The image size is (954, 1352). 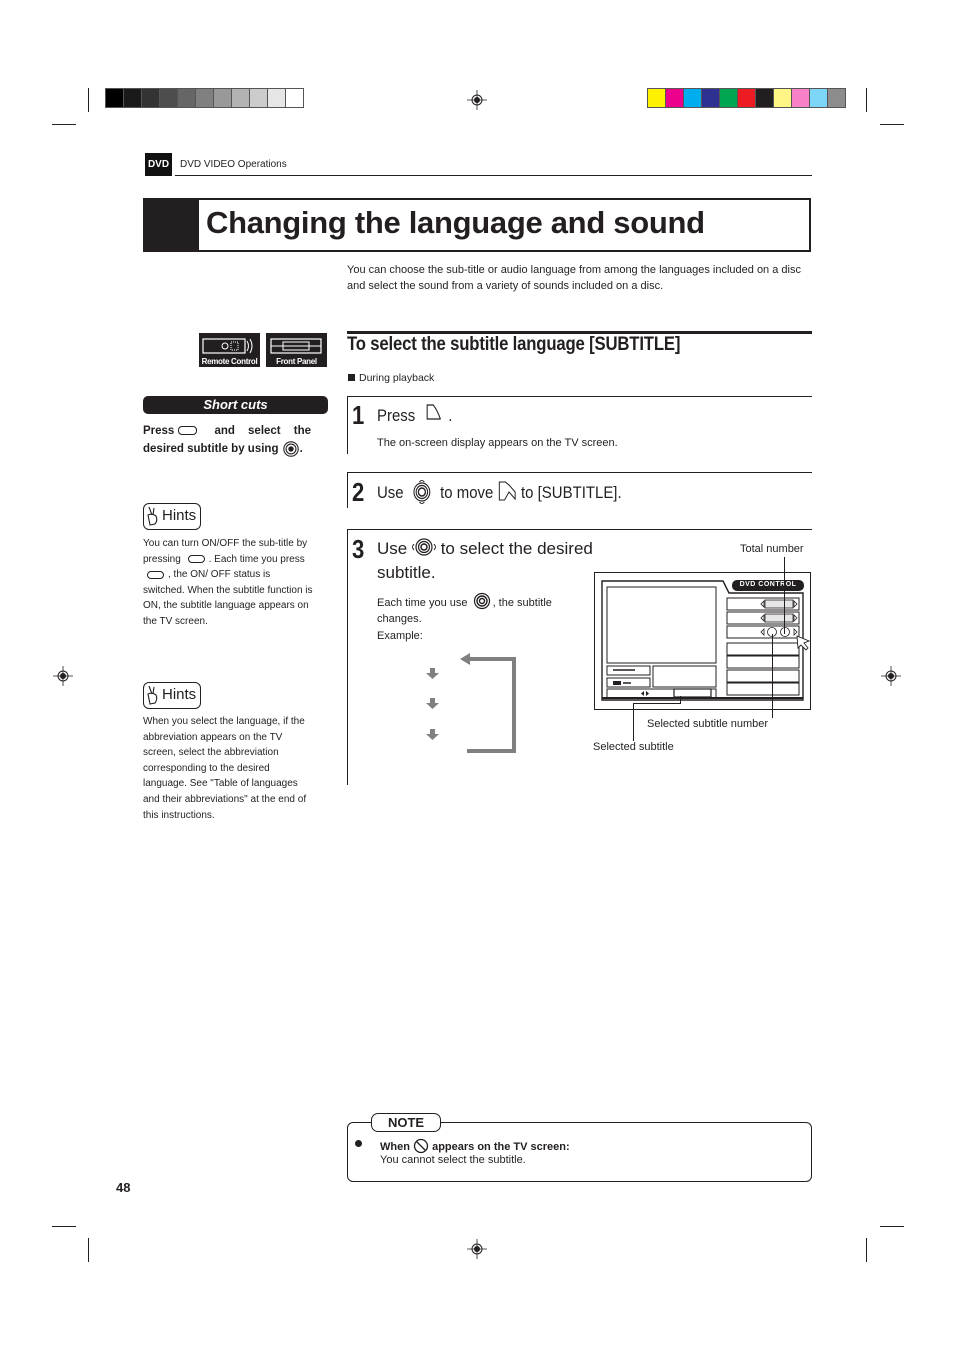 What do you see at coordinates (233, 164) in the screenshot?
I see `section-label: DVD VIDEO Operations` at bounding box center [233, 164].